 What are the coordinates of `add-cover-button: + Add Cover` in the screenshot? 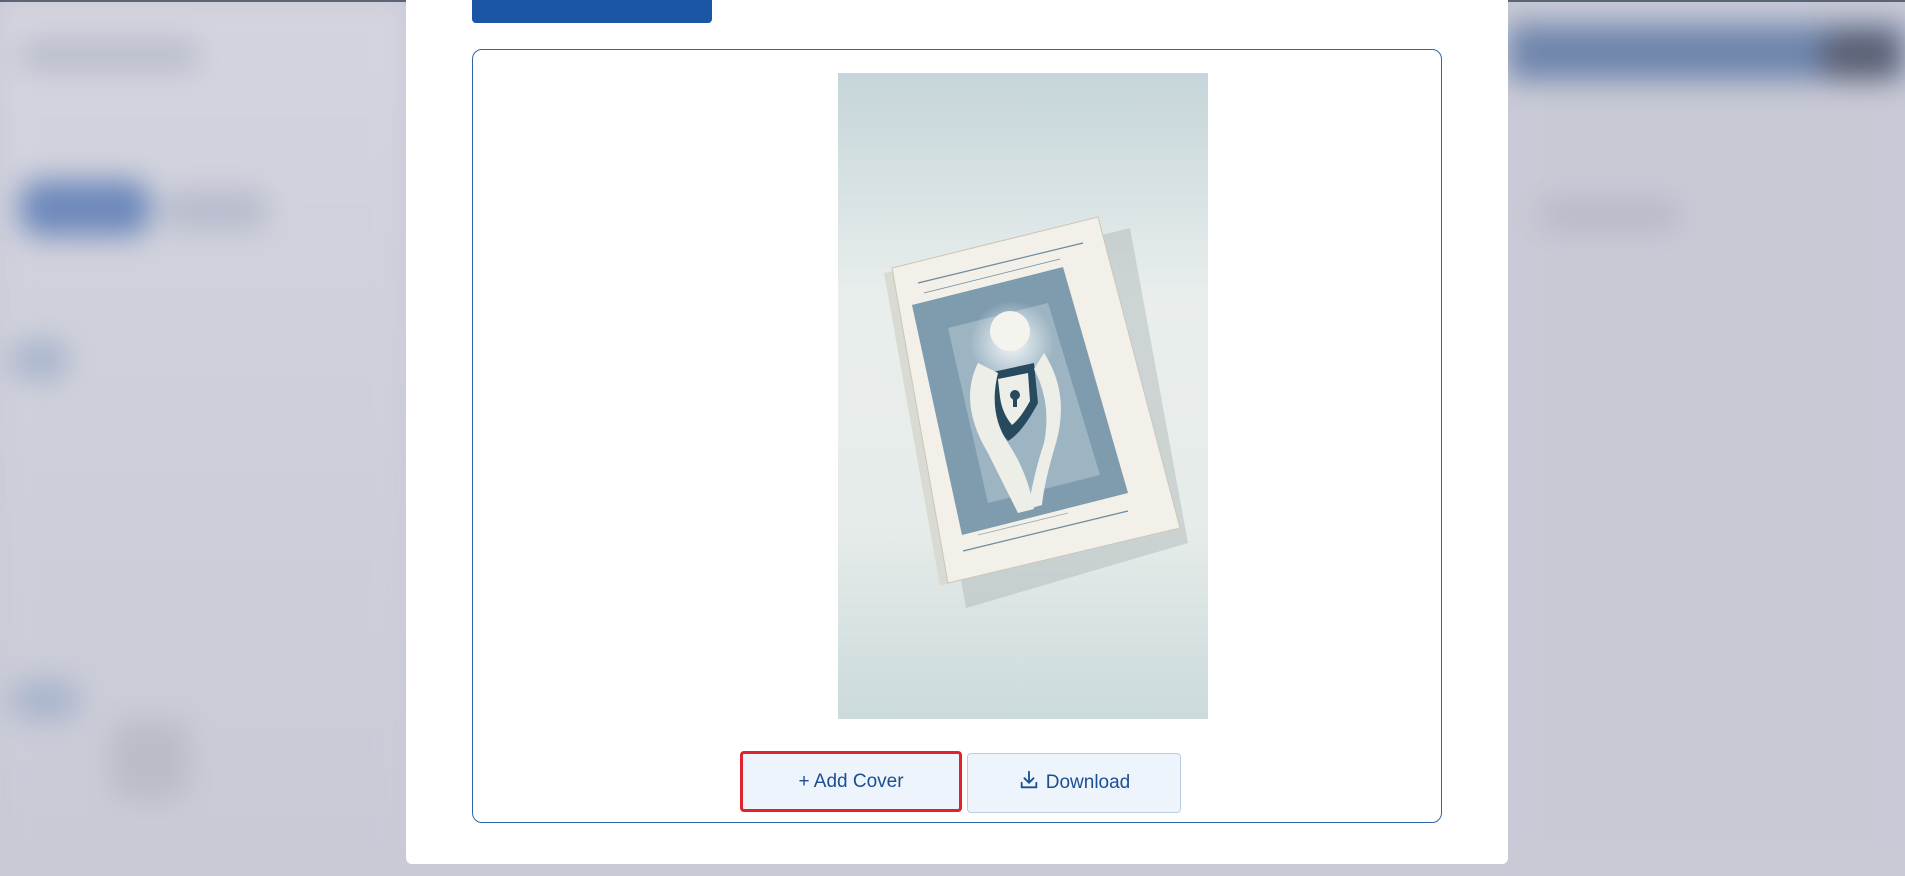 It's located at (851, 781).